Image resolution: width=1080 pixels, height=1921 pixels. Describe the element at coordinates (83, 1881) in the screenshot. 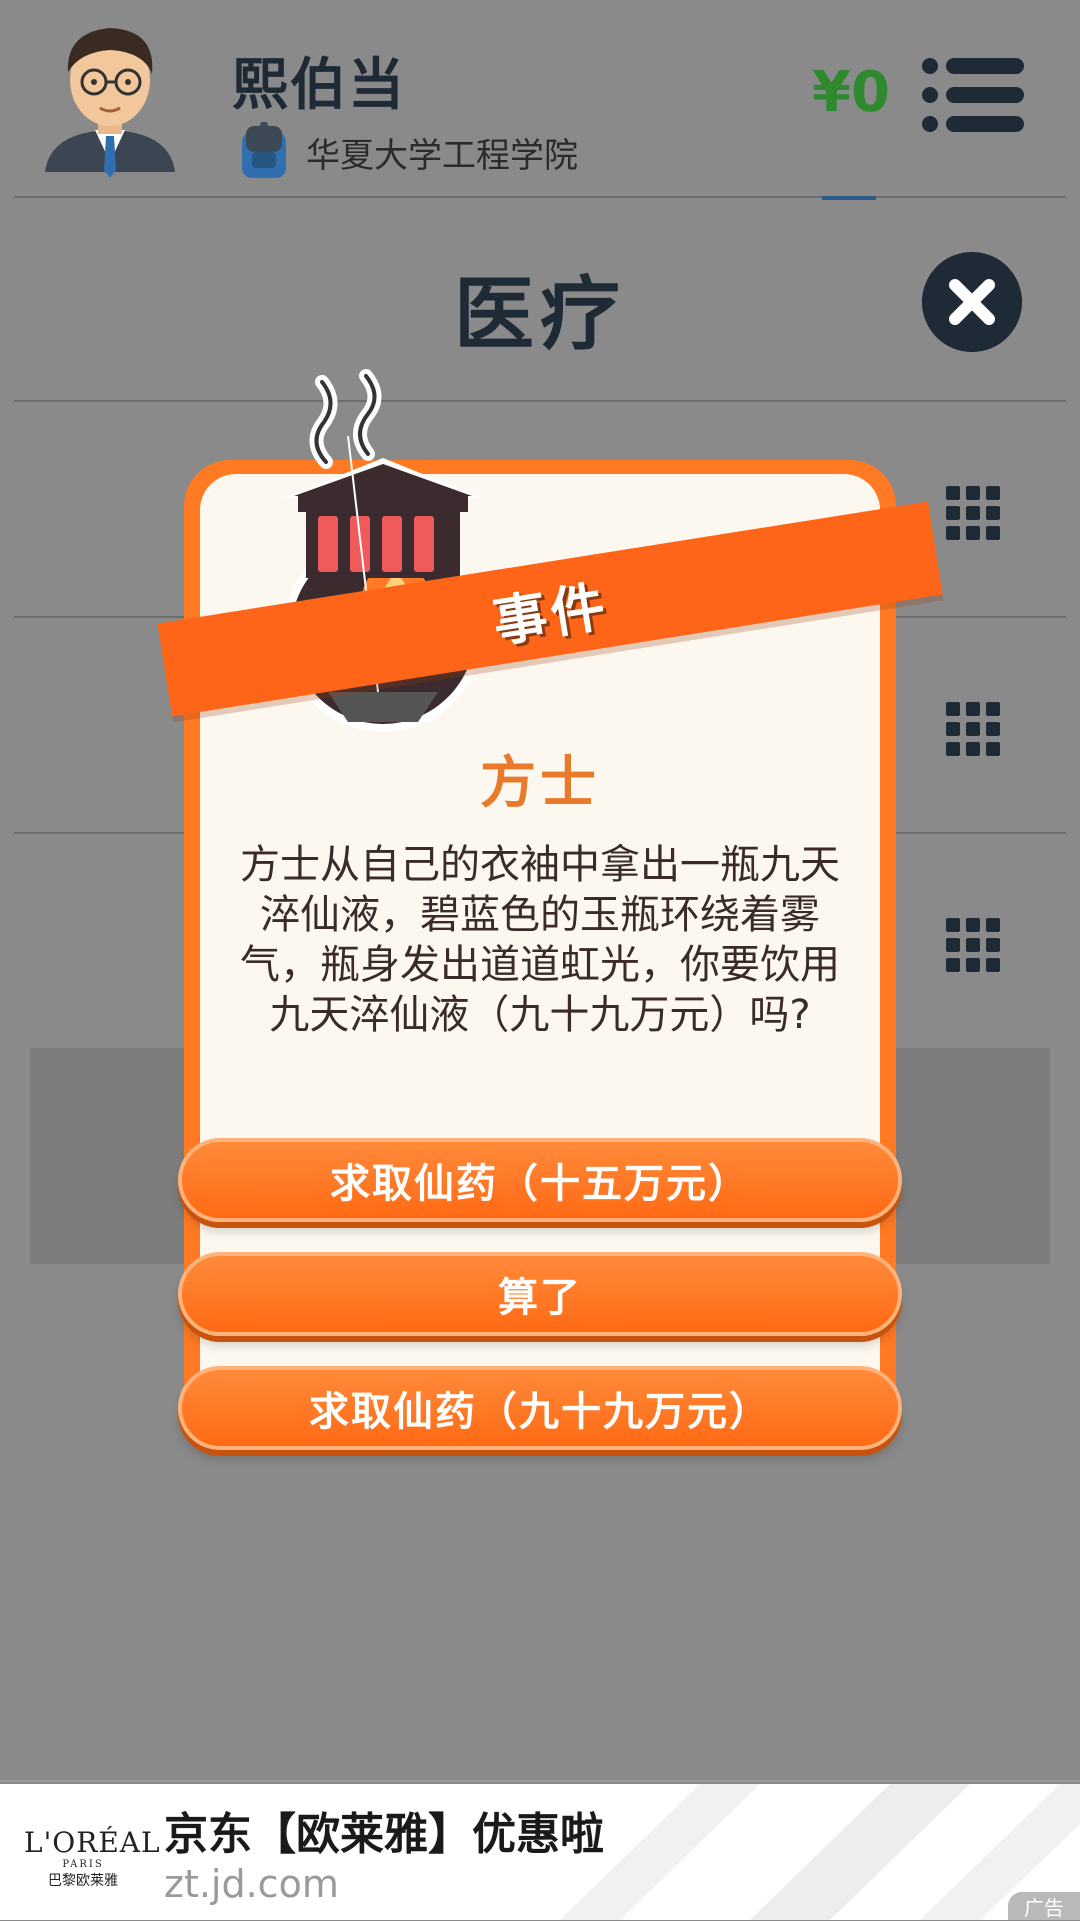

I see `ad-brand-line3: 巴黎欧莱雅` at that location.